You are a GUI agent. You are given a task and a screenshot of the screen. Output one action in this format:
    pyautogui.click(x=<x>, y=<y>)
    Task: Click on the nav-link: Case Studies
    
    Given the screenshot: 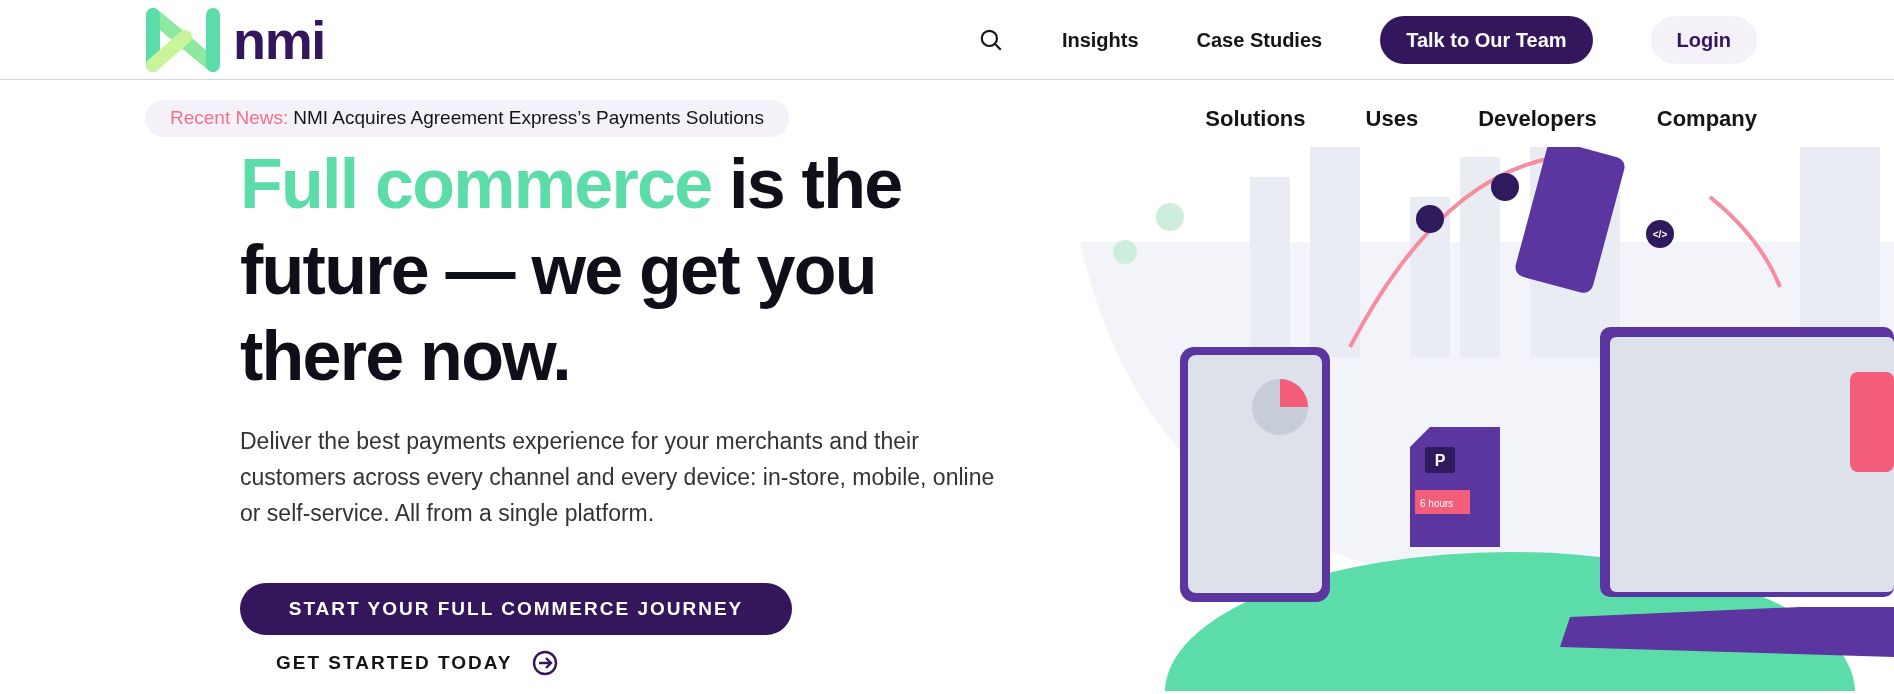 What is the action you would take?
    pyautogui.click(x=1259, y=39)
    